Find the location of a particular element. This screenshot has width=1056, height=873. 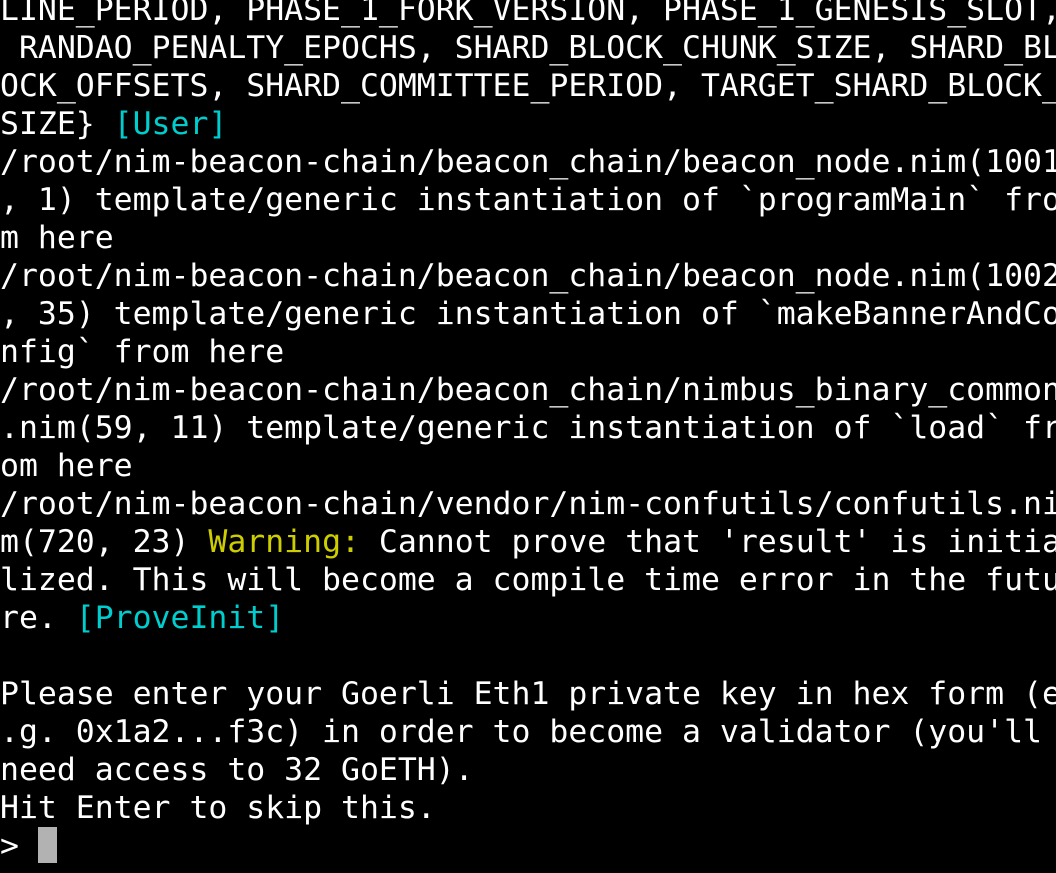

terminal-text-segment: Cannot prove that 'result' is initia is located at coordinates (707, 542).